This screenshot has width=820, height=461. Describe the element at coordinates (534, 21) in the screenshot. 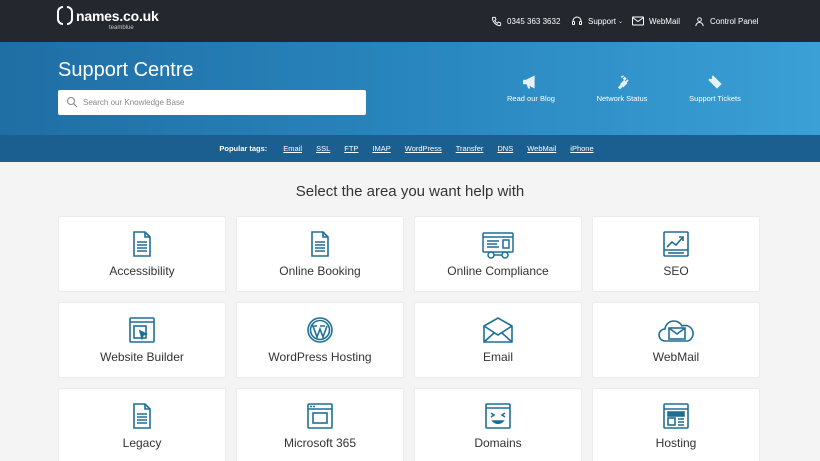

I see `nav-phone-label: 0345 363 3632` at that location.